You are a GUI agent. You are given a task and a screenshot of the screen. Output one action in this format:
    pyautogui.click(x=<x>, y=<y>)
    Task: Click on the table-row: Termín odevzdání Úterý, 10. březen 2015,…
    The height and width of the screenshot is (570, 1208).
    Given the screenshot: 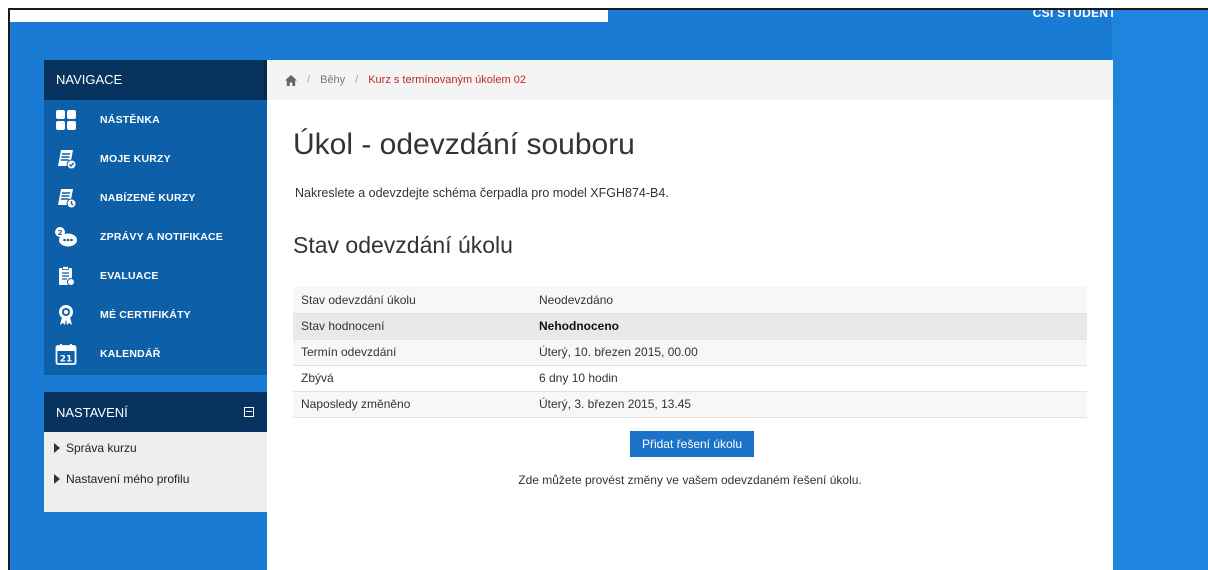 What is the action you would take?
    pyautogui.click(x=690, y=352)
    